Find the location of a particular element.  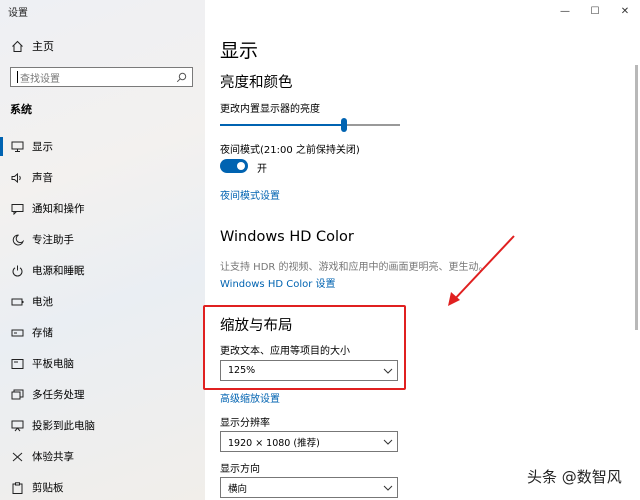

brightness-slider is located at coordinates (310, 125).